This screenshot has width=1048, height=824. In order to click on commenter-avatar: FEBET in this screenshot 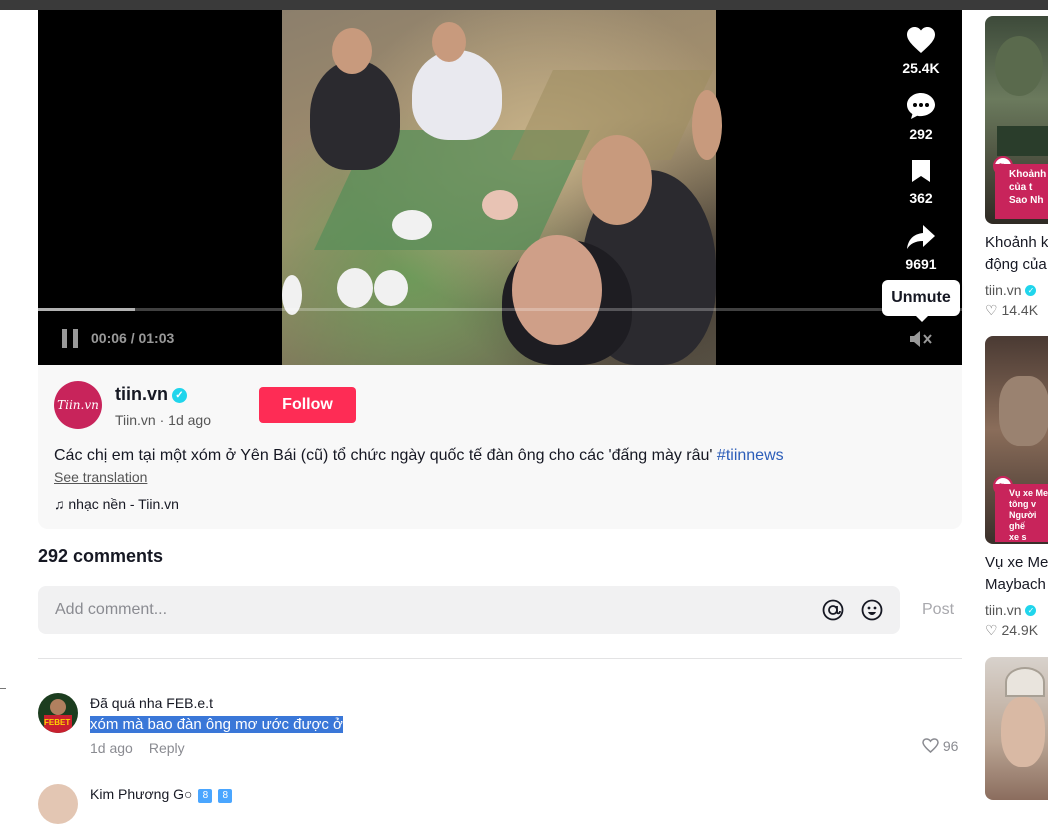, I will do `click(58, 713)`.